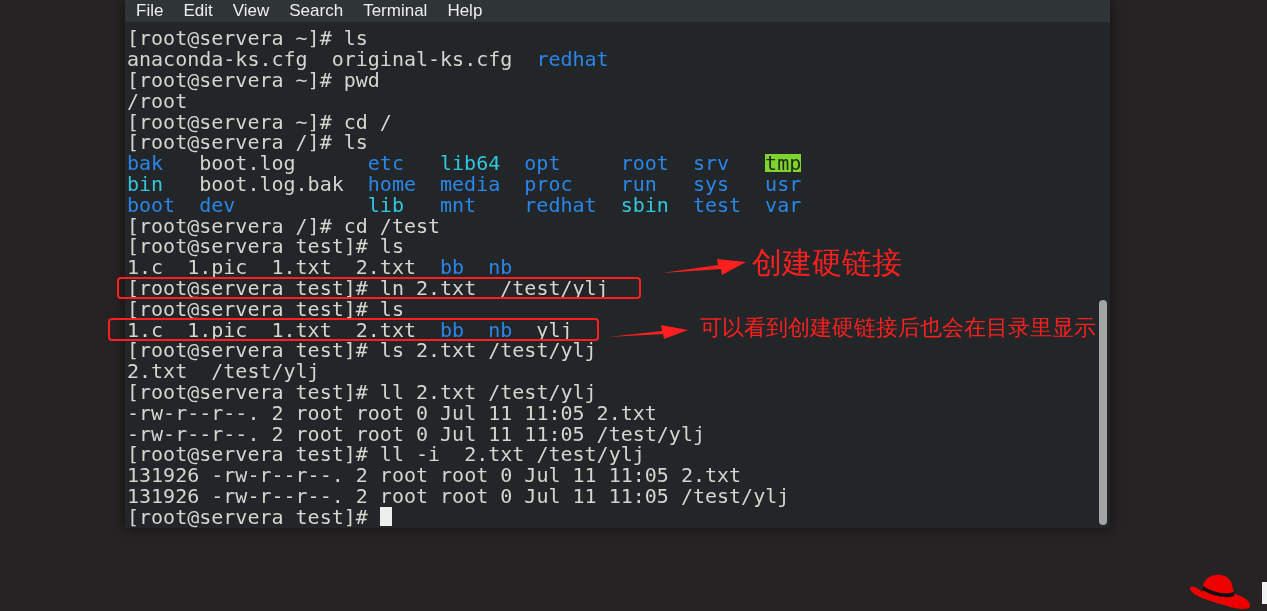  Describe the element at coordinates (217, 204) in the screenshot. I see `file-name: dev` at that location.